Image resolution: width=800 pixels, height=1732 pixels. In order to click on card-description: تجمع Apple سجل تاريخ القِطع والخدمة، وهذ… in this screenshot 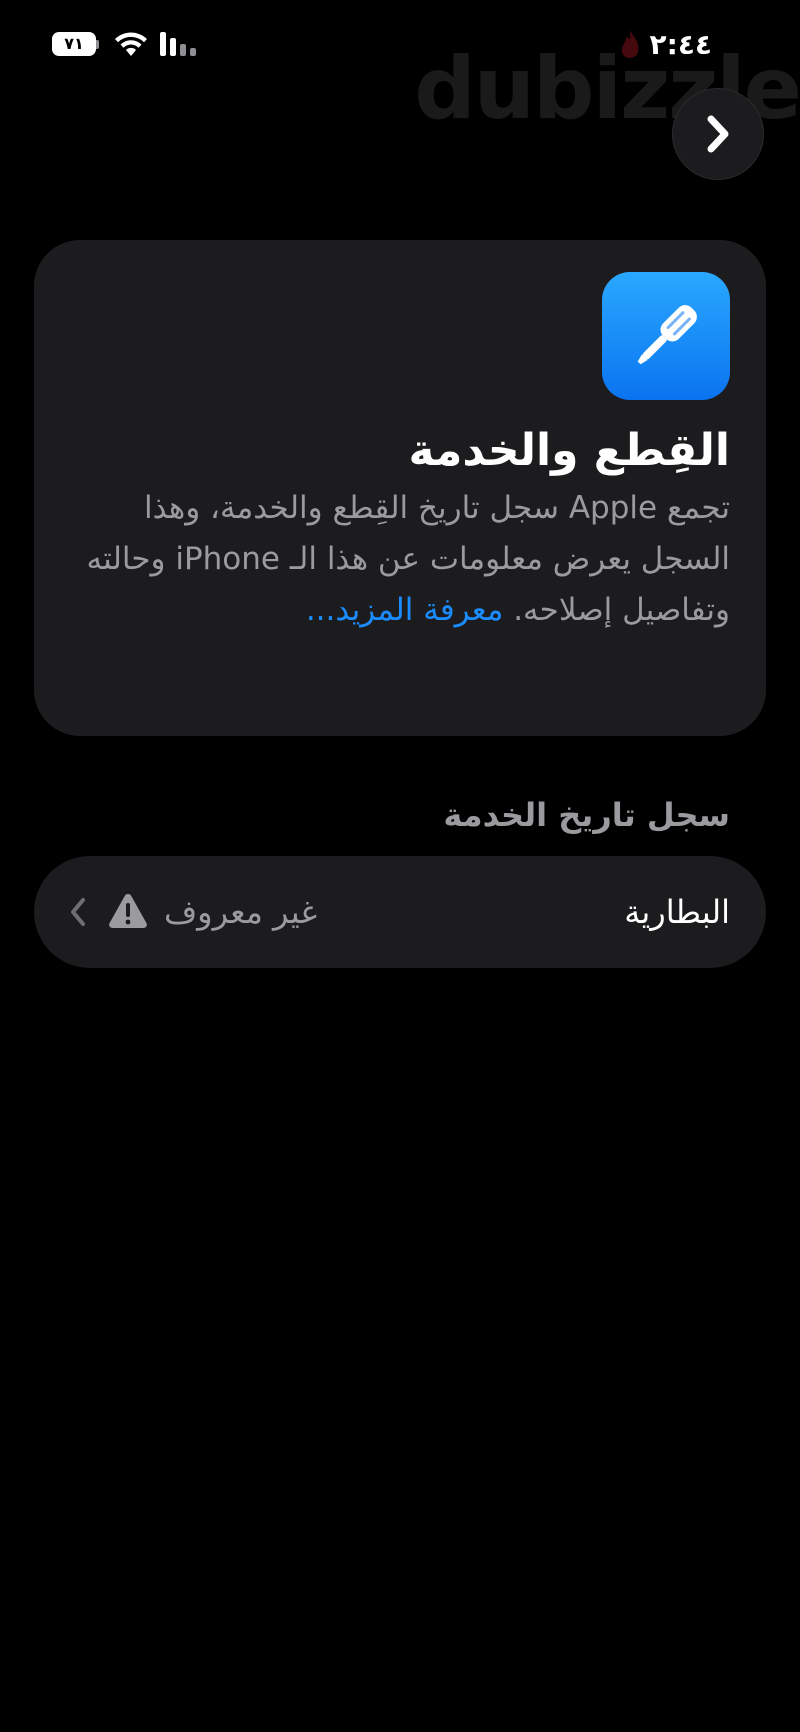, I will do `click(400, 559)`.